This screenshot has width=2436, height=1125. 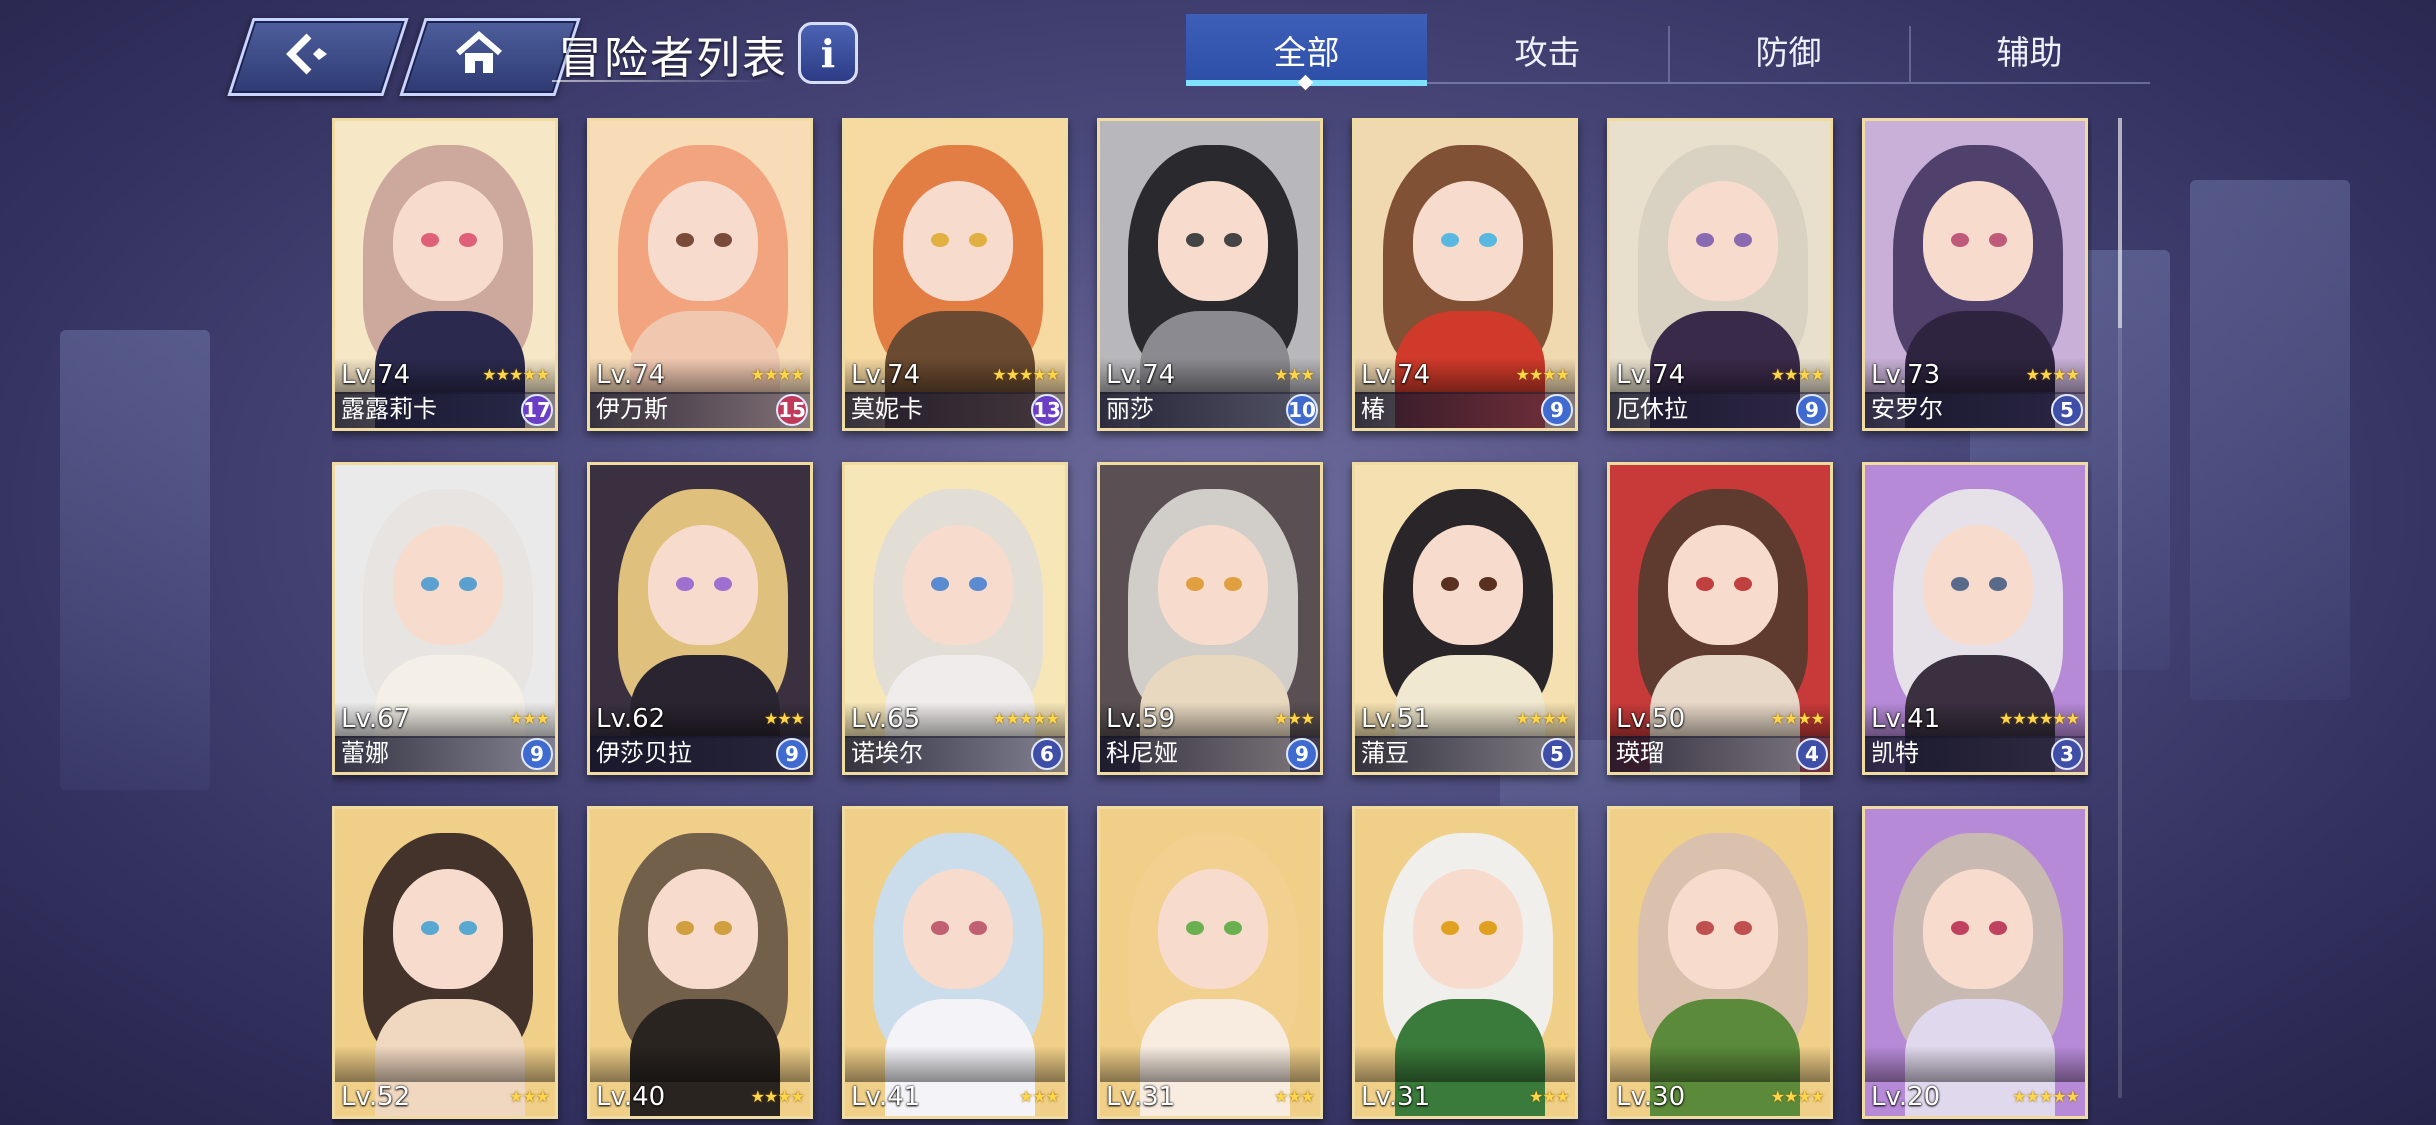 What do you see at coordinates (1130, 409) in the screenshot?
I see `adventurer-name: 丽莎` at bounding box center [1130, 409].